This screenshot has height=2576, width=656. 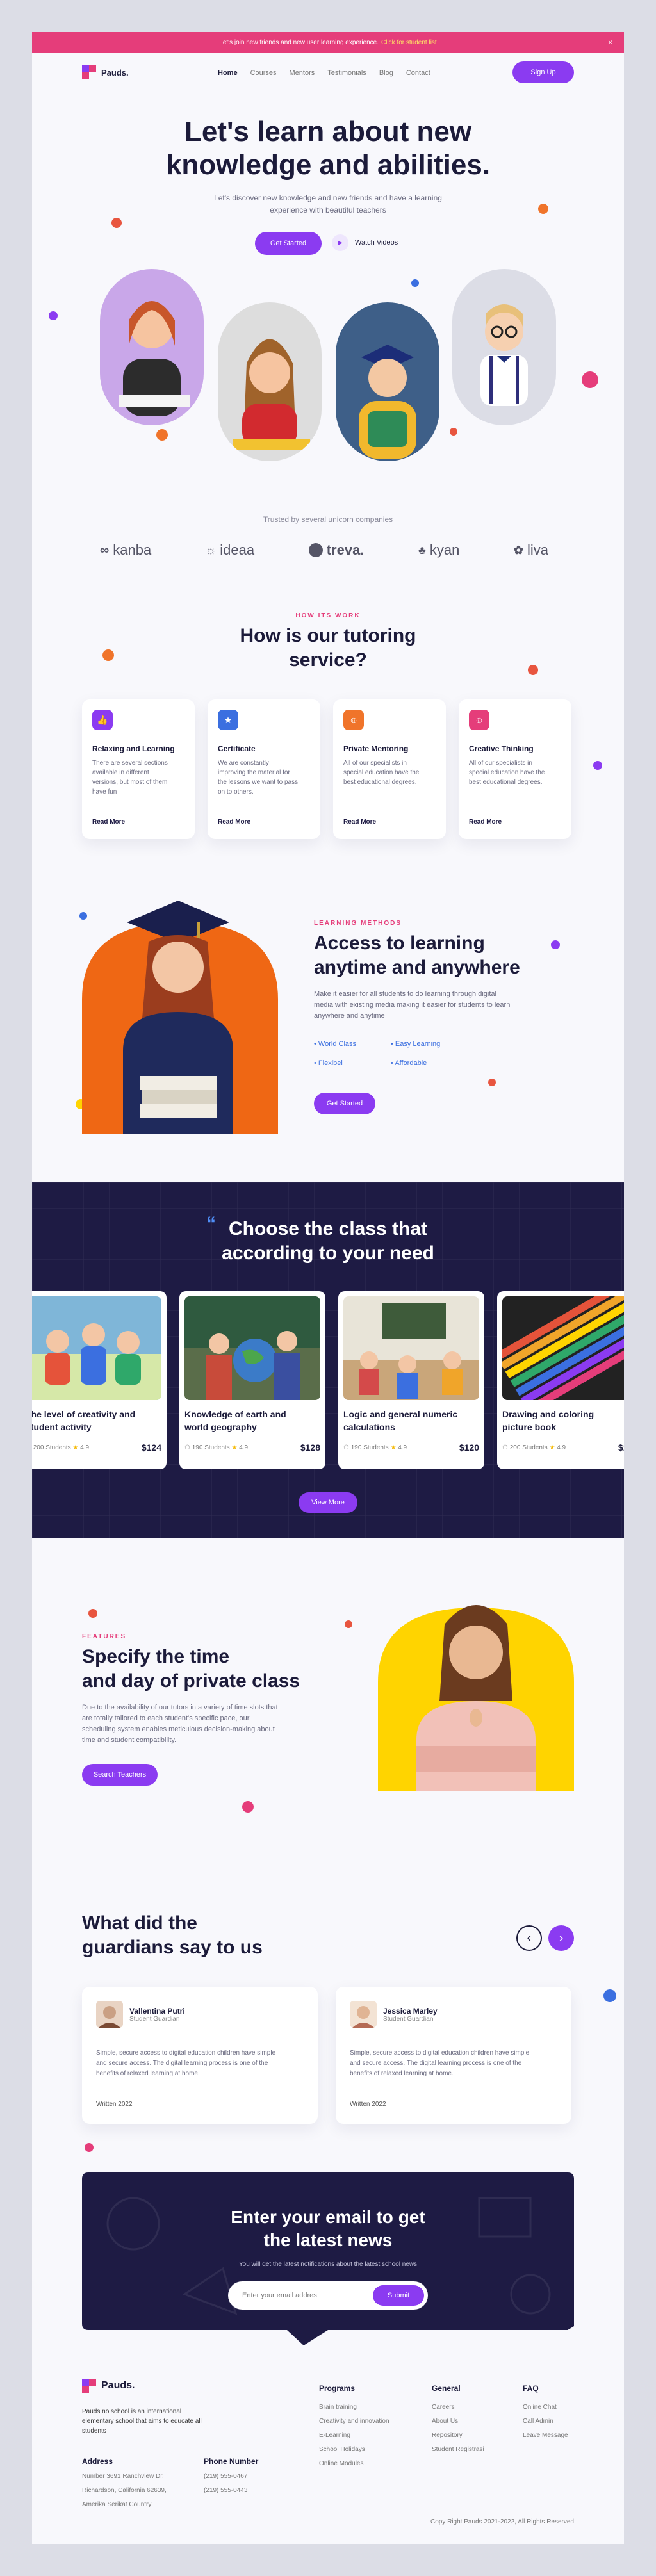 I want to click on search-teachers-button: Search Teachers, so click(x=120, y=1775).